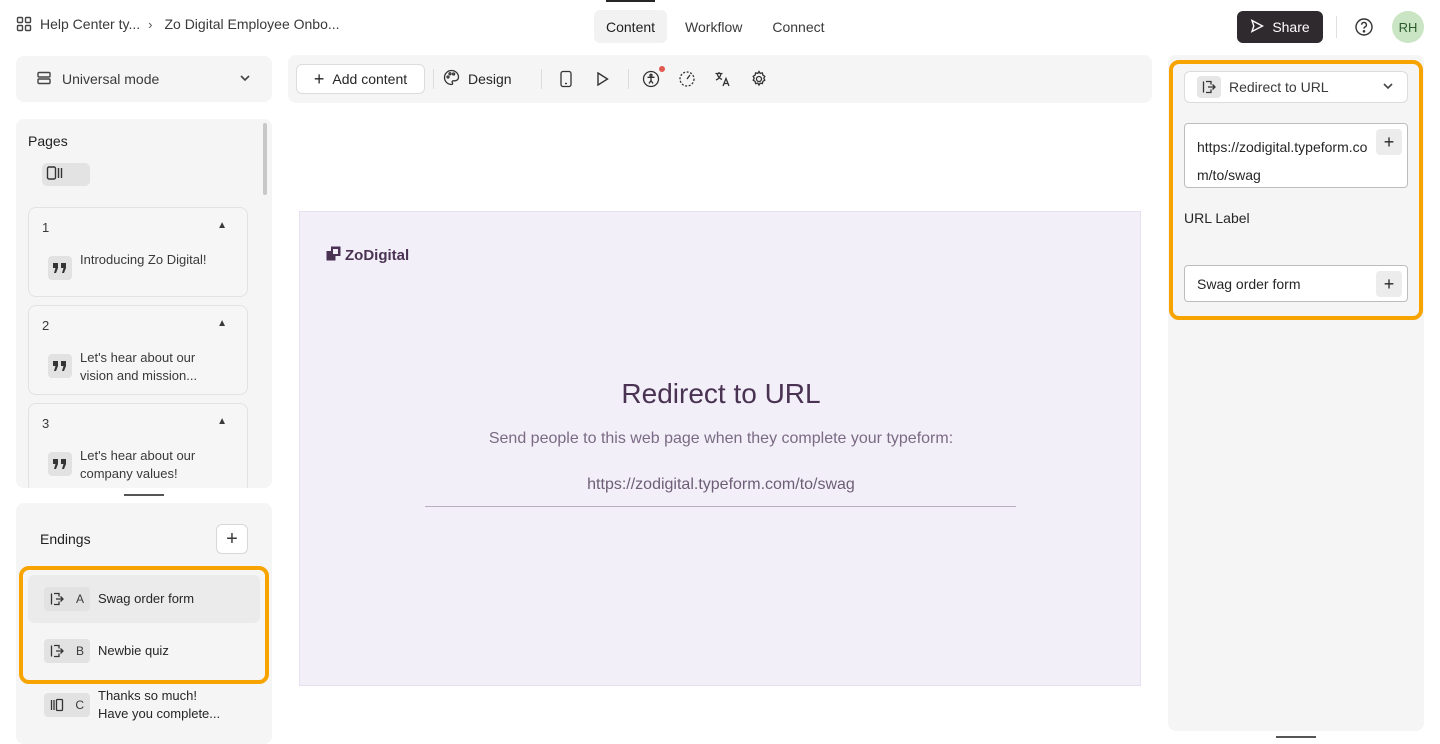  What do you see at coordinates (662, 69) in the screenshot?
I see `notification-dot` at bounding box center [662, 69].